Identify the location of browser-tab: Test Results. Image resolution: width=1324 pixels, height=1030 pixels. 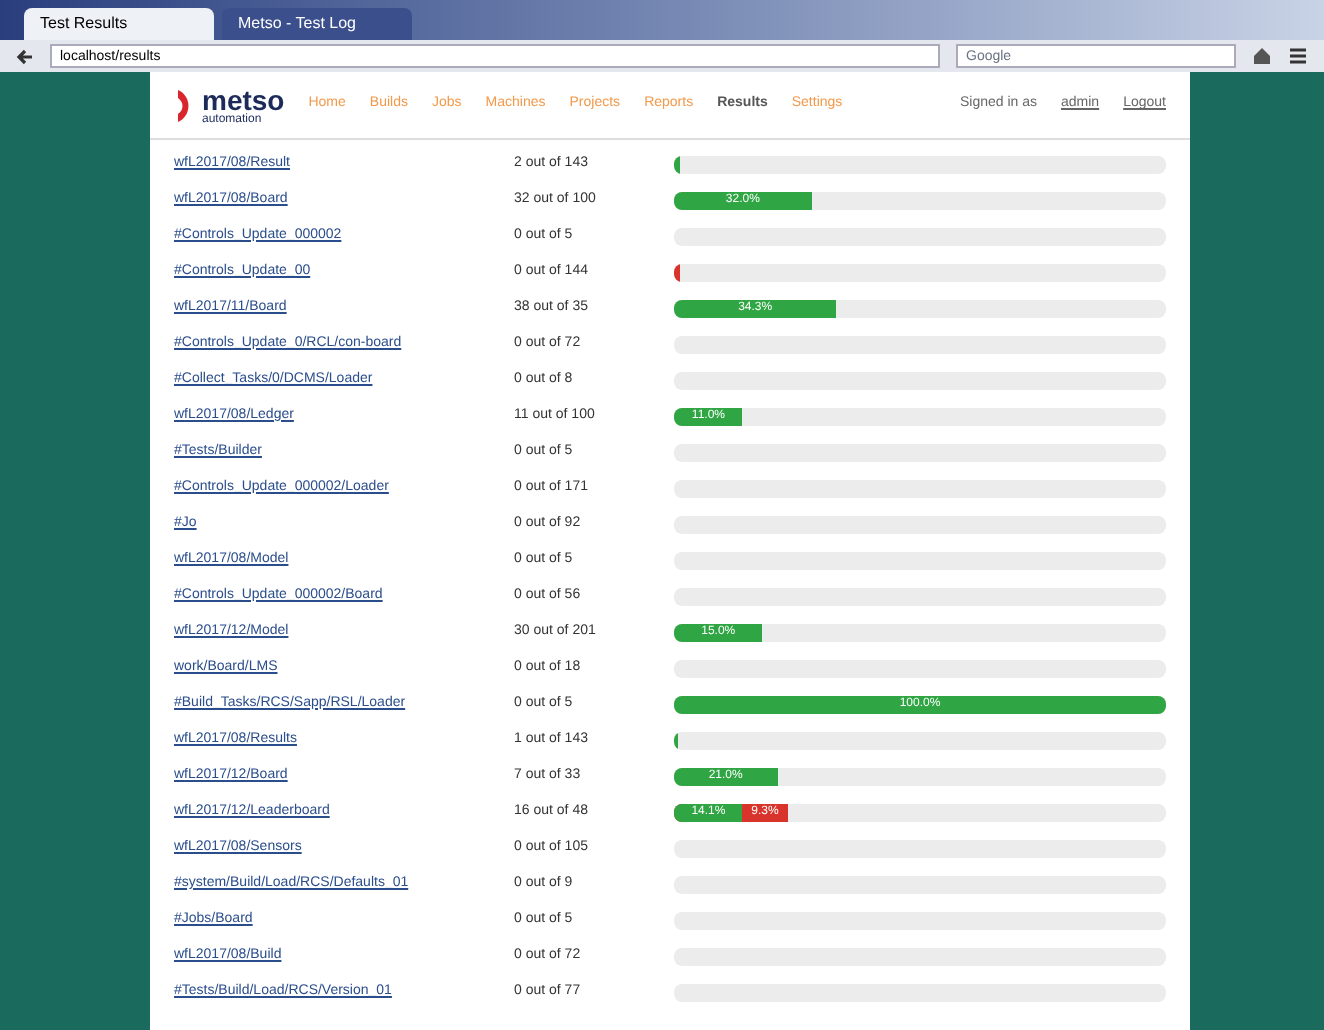
(119, 24).